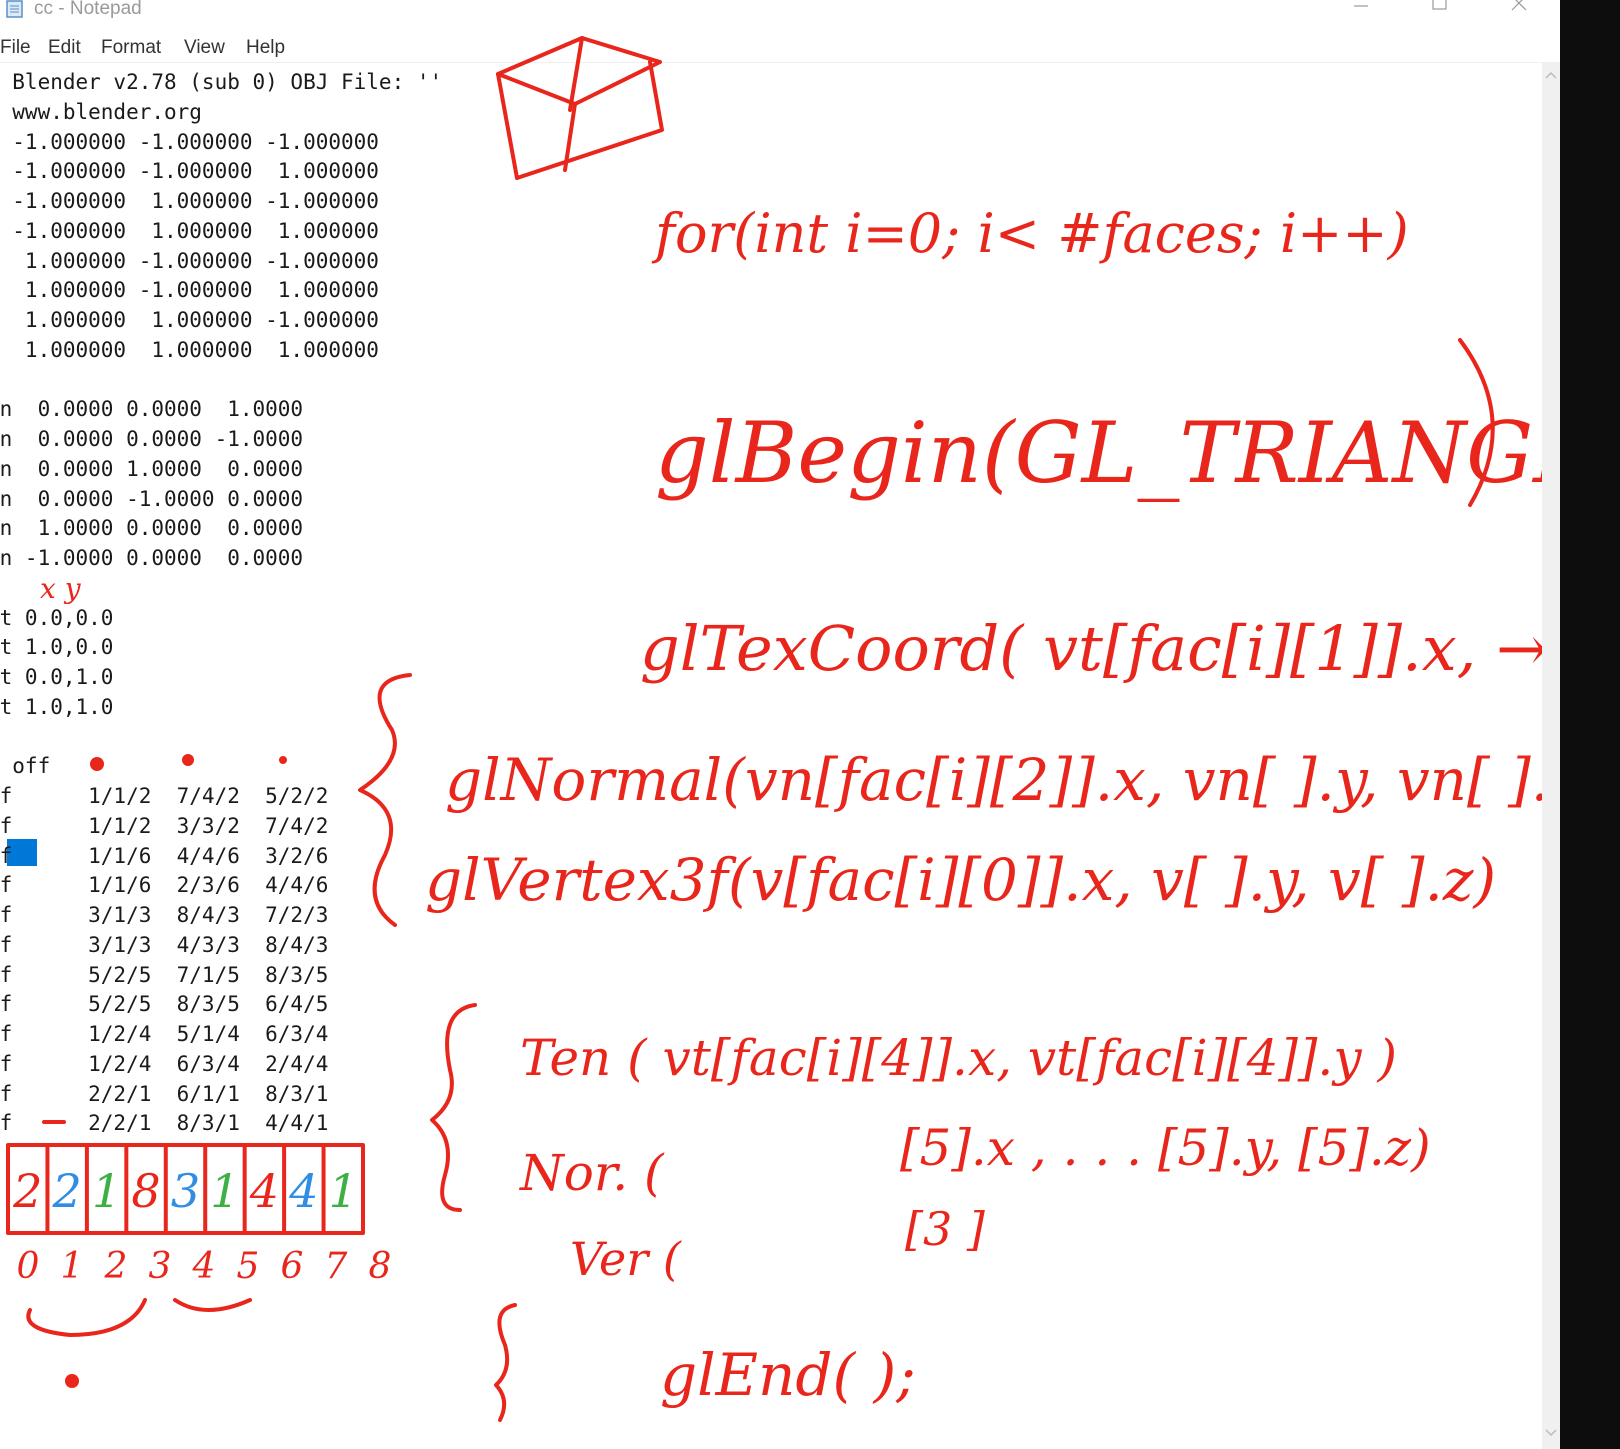  Describe the element at coordinates (14, 9) in the screenshot. I see `notepad-app-icon` at that location.